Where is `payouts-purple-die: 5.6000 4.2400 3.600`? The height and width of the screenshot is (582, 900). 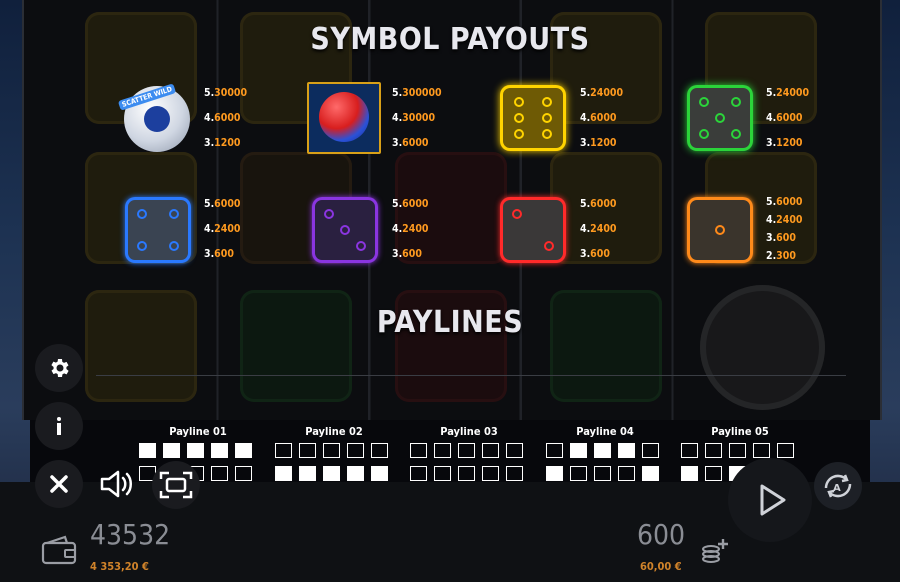 payouts-purple-die: 5.6000 4.2400 3.600 is located at coordinates (410, 229).